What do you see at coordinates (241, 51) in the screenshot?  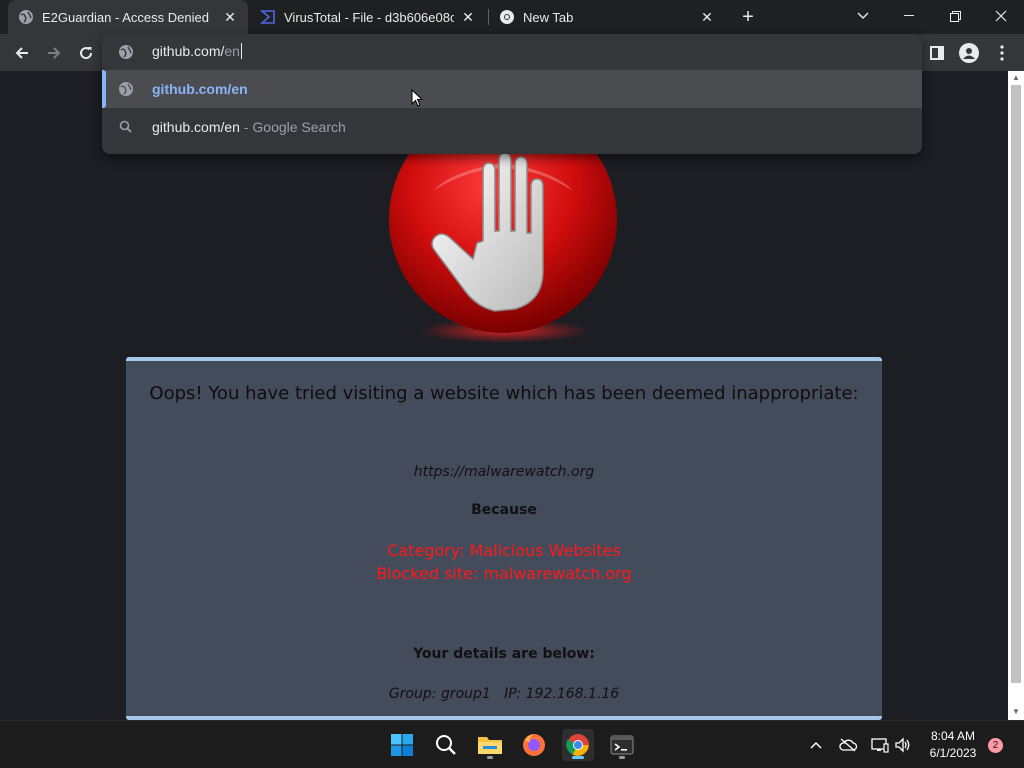 I see `text-caret` at bounding box center [241, 51].